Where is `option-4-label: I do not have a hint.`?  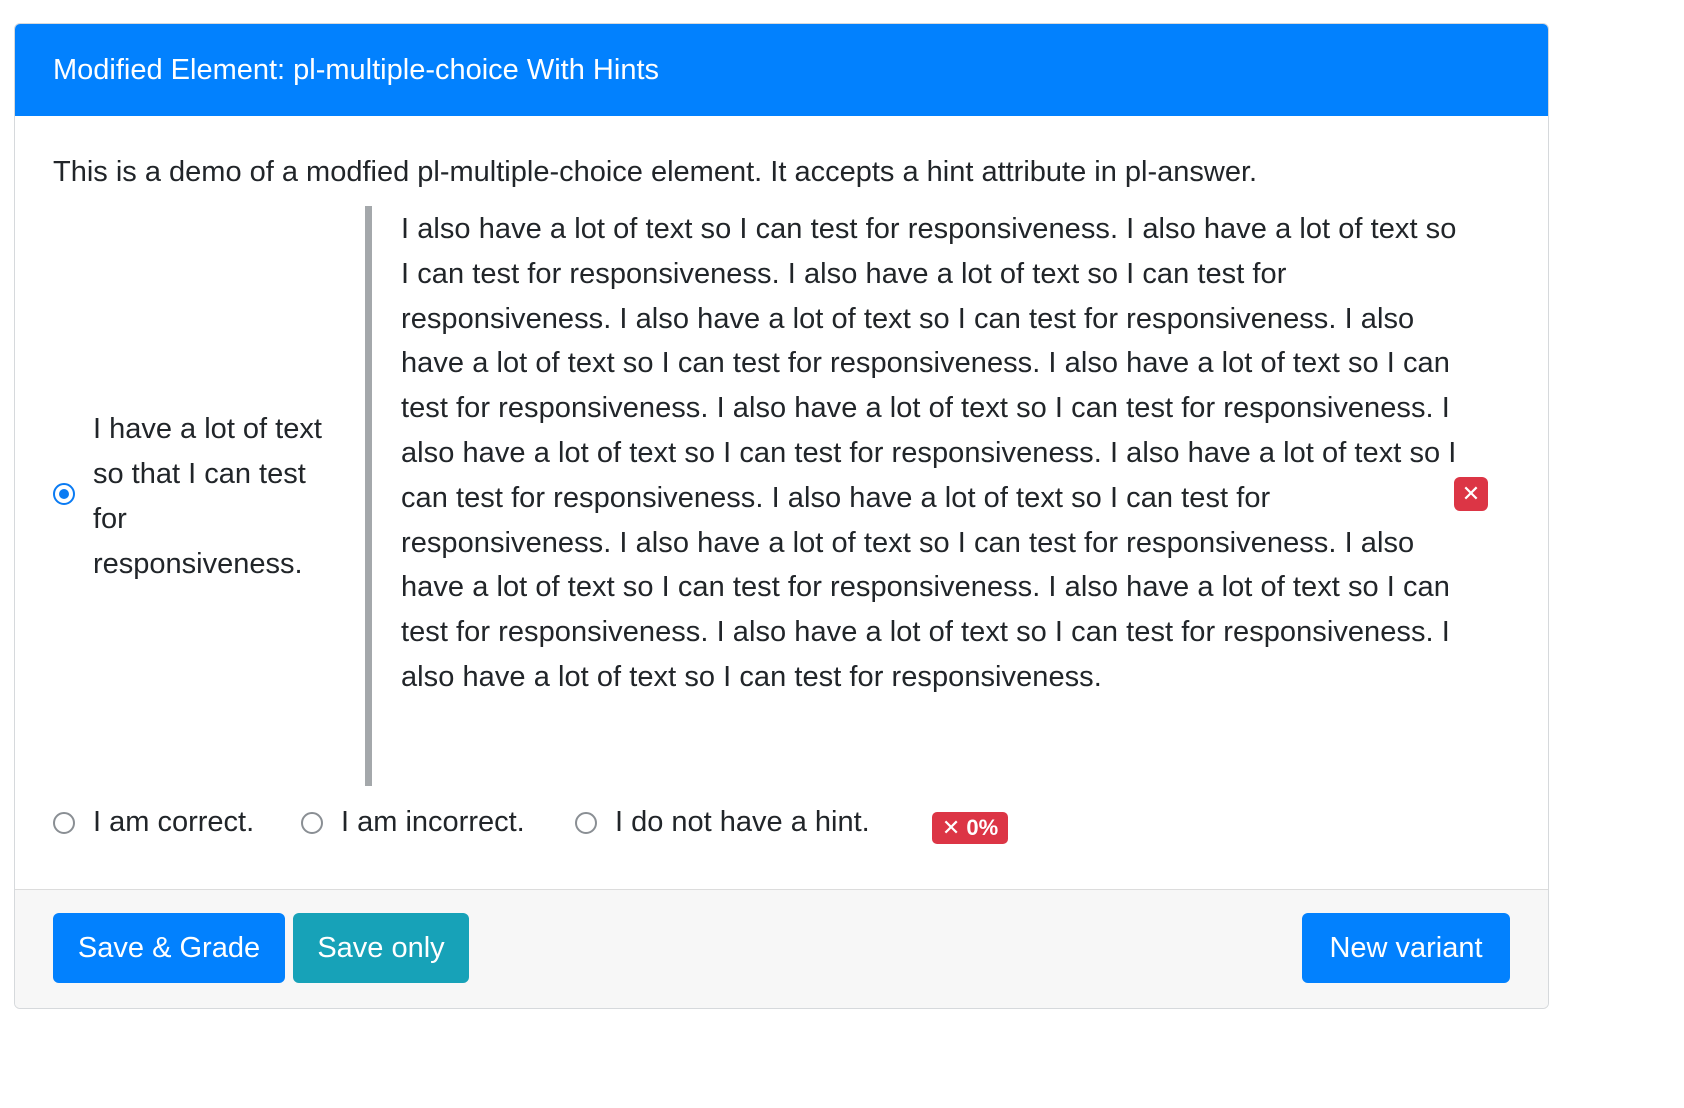
option-4-label: I do not have a hint. is located at coordinates (742, 822).